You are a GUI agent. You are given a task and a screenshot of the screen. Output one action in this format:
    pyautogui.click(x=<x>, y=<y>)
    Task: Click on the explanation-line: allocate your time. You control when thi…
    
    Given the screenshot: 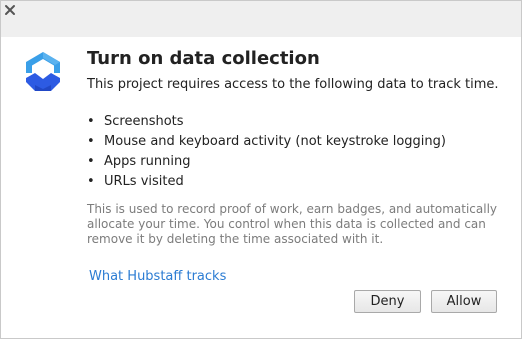 What is the action you would take?
    pyautogui.click(x=286, y=224)
    